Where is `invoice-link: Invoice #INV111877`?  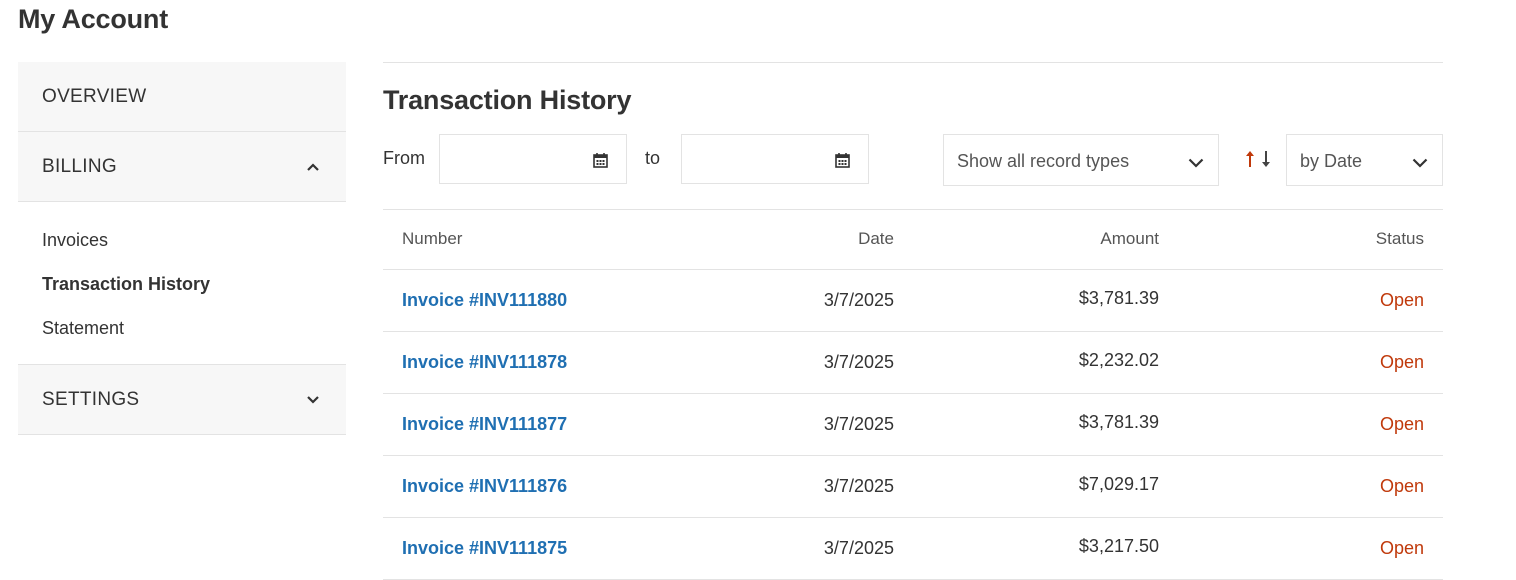 invoice-link: Invoice #INV111877 is located at coordinates (484, 424).